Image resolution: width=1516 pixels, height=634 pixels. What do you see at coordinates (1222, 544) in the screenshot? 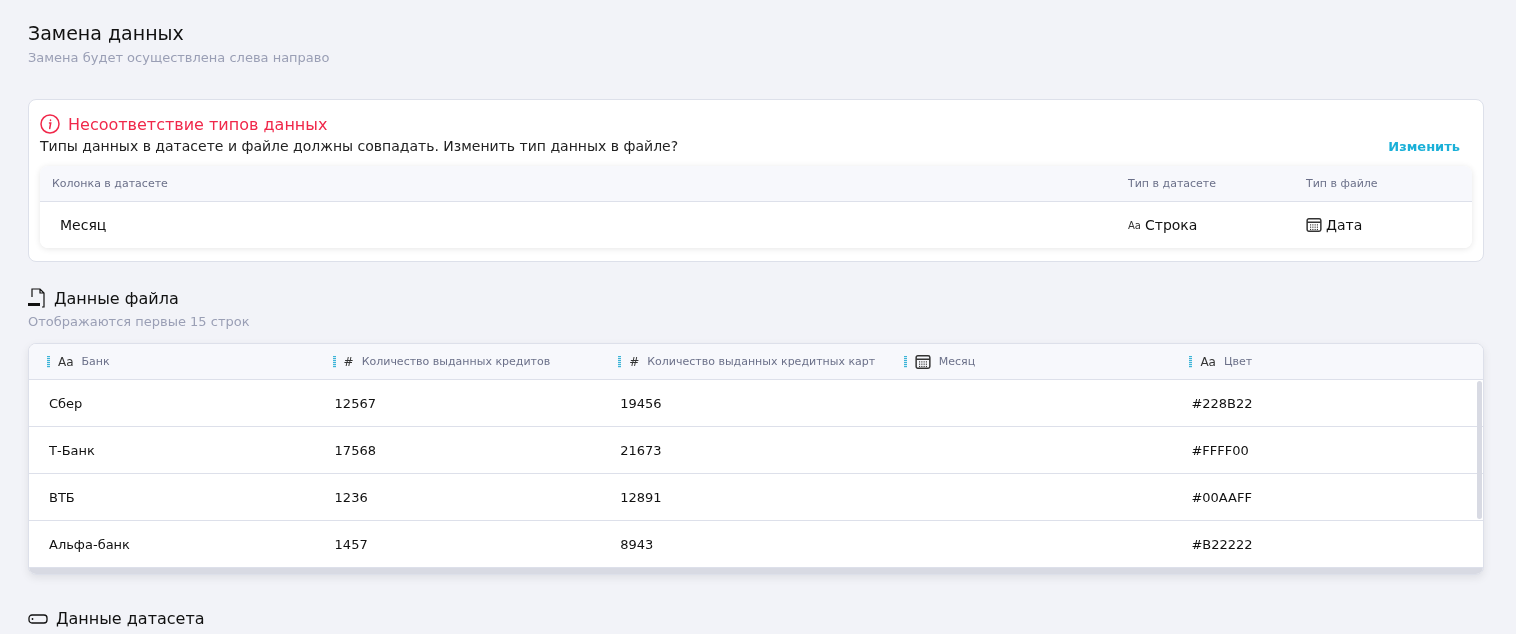
I see `table-cell: #B22222` at bounding box center [1222, 544].